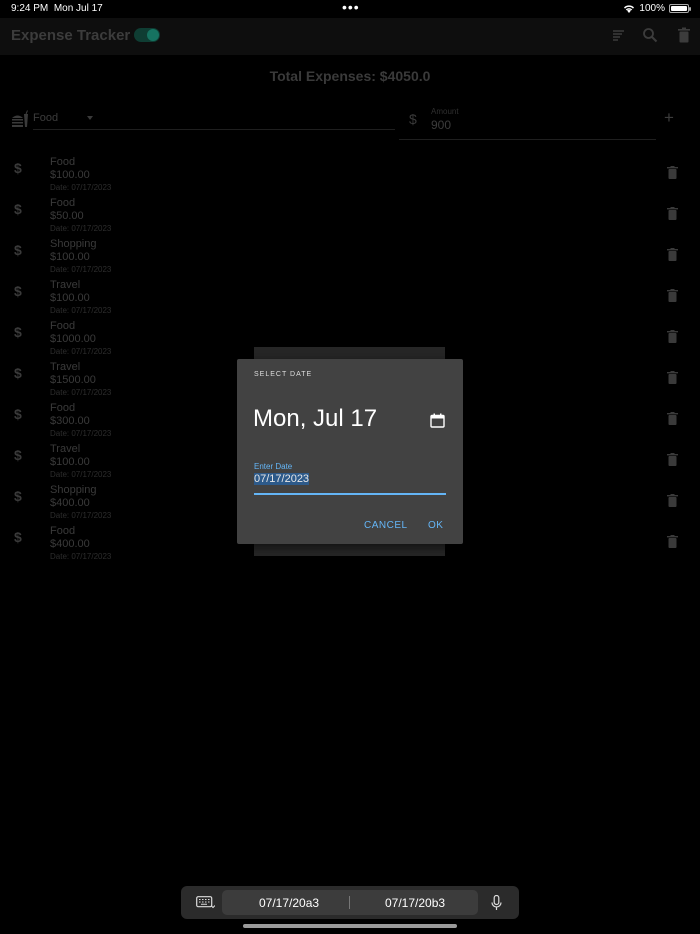 This screenshot has width=700, height=934. I want to click on amount-label: Amount, so click(445, 111).